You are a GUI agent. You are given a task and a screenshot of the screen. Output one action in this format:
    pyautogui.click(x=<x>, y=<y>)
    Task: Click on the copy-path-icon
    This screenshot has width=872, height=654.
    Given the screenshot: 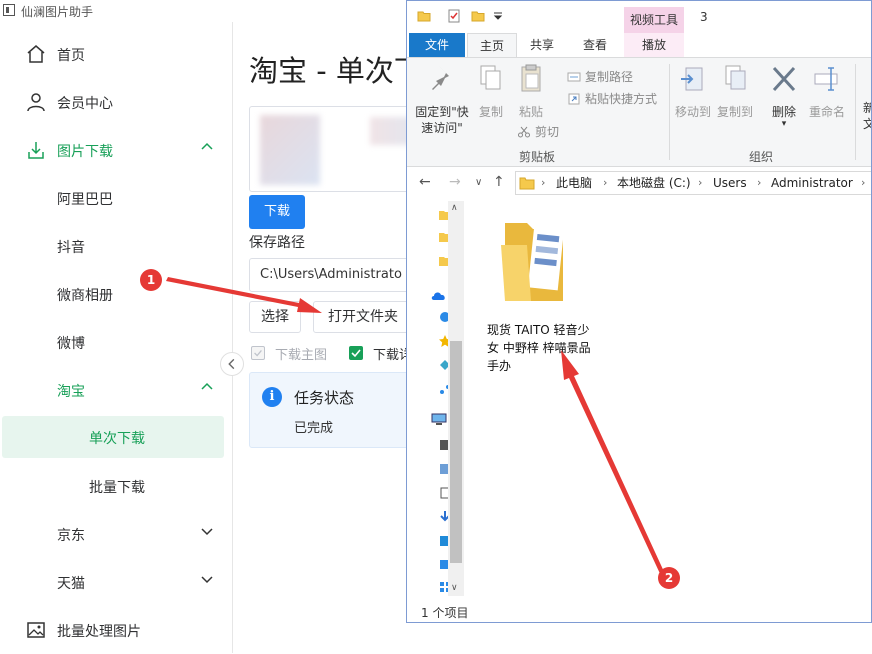 What is the action you would take?
    pyautogui.click(x=574, y=77)
    